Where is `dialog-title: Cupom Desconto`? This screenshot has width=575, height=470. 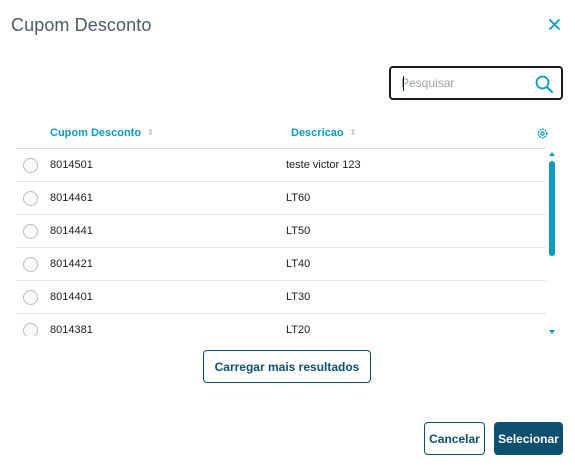
dialog-title: Cupom Desconto is located at coordinates (81, 25).